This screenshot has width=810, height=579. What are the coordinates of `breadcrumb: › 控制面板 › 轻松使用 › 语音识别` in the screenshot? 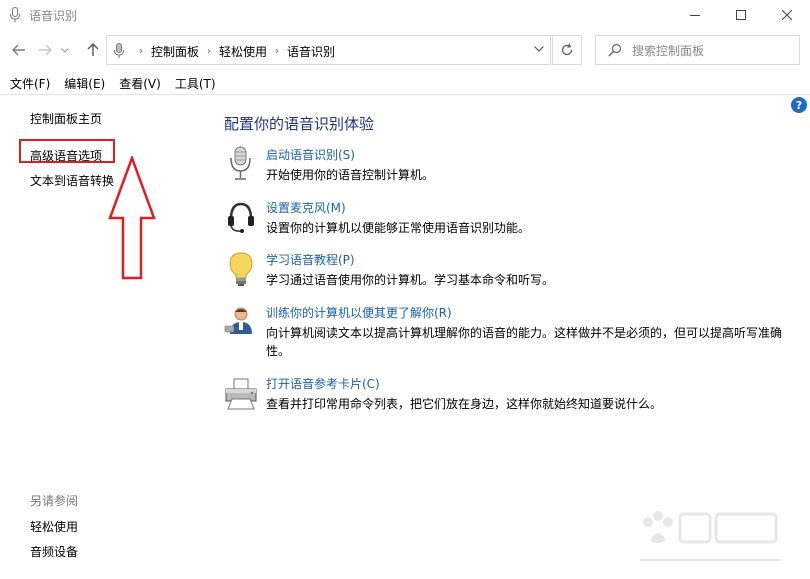 It's located at (233, 51).